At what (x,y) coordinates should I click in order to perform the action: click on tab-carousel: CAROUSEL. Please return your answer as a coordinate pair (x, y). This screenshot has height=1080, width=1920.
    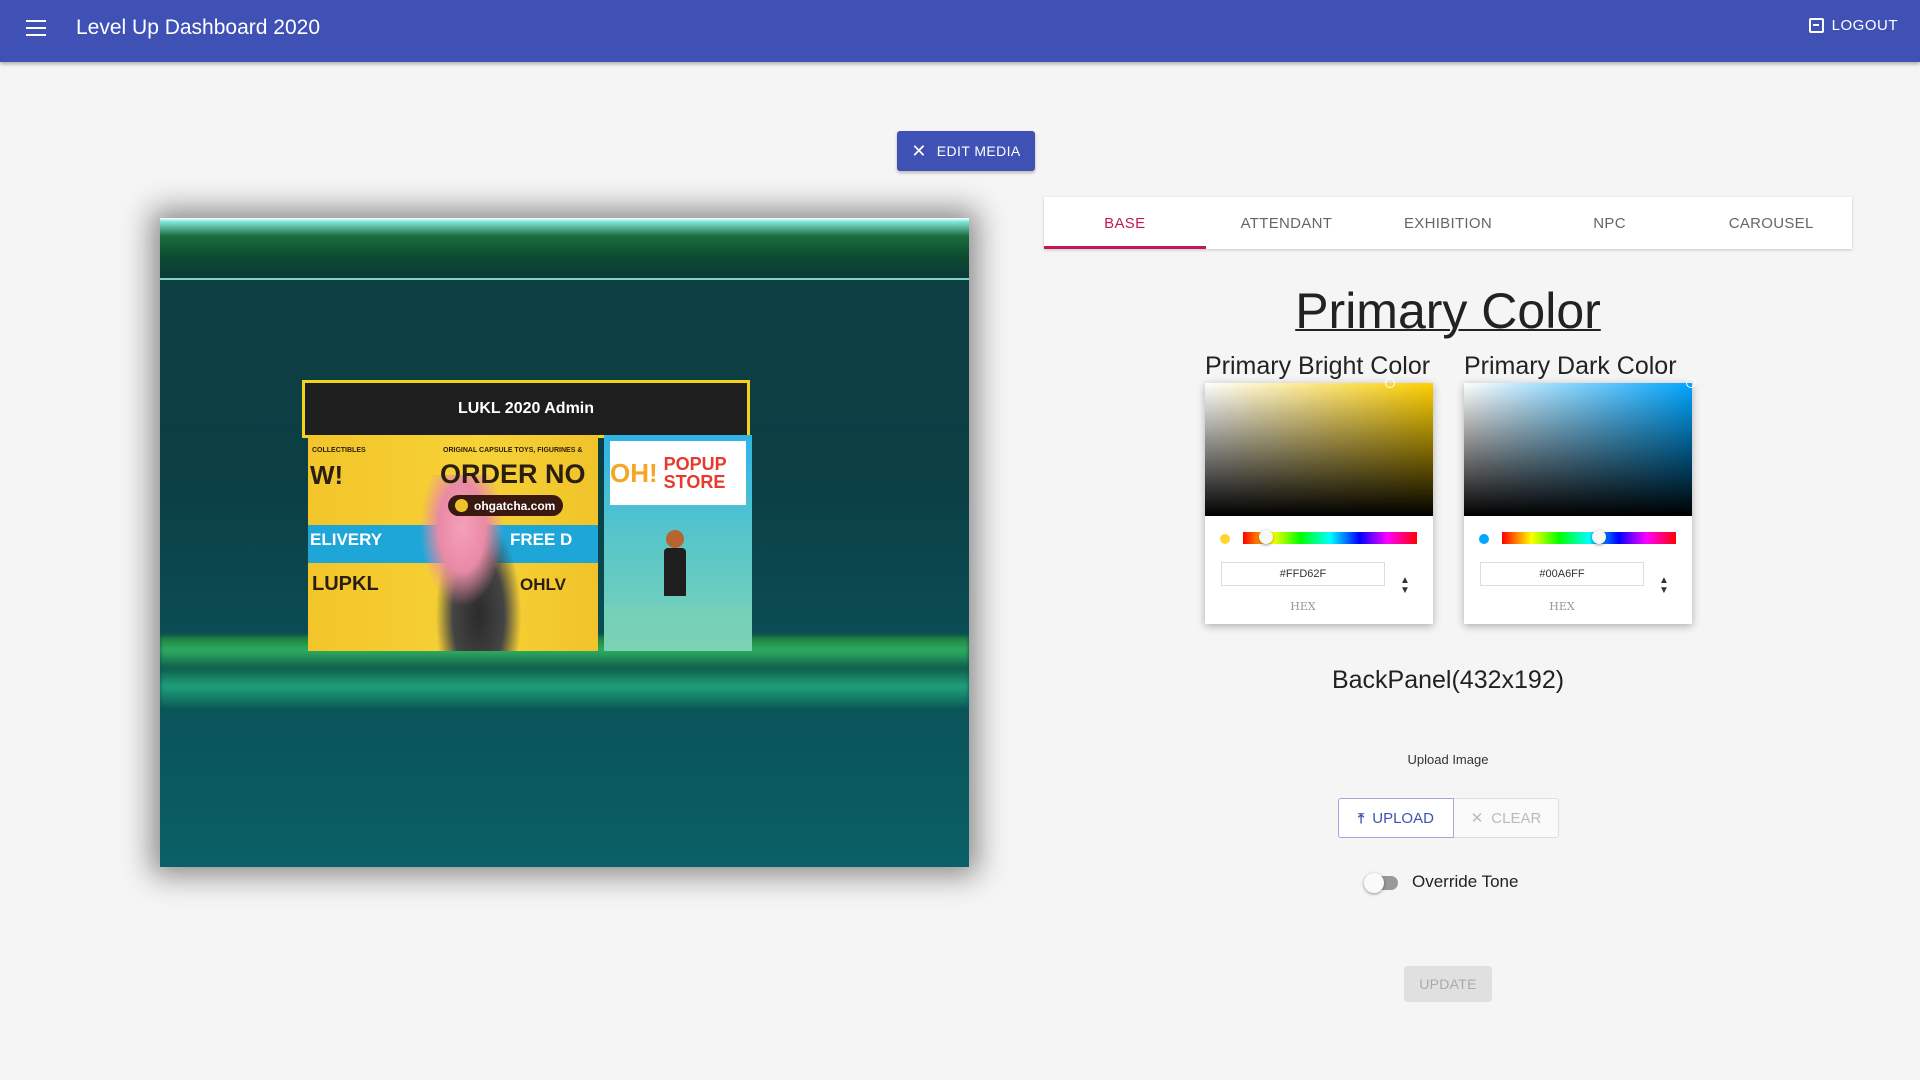
    Looking at the image, I should click on (1771, 223).